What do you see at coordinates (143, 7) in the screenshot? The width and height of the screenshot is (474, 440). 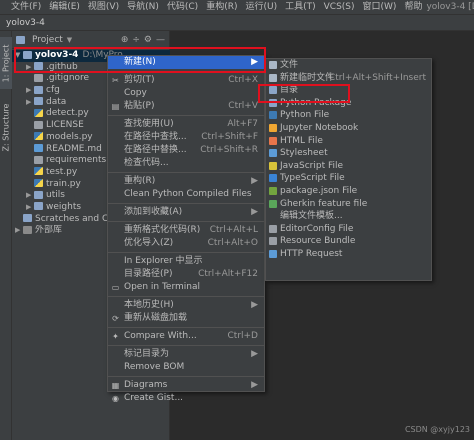 I see `menu-item: 导航(N)` at bounding box center [143, 7].